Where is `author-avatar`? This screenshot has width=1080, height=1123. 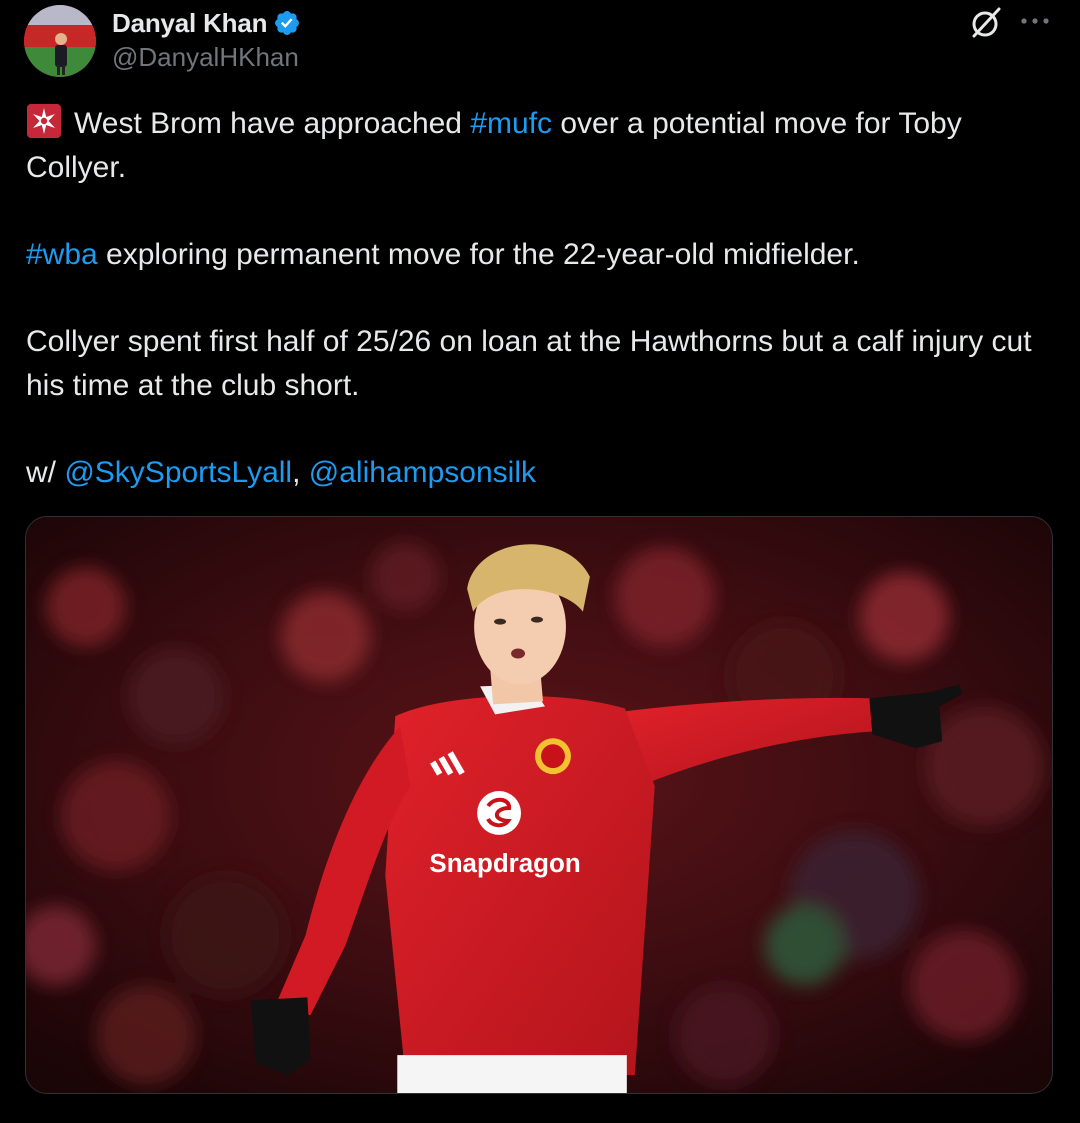 author-avatar is located at coordinates (60, 41).